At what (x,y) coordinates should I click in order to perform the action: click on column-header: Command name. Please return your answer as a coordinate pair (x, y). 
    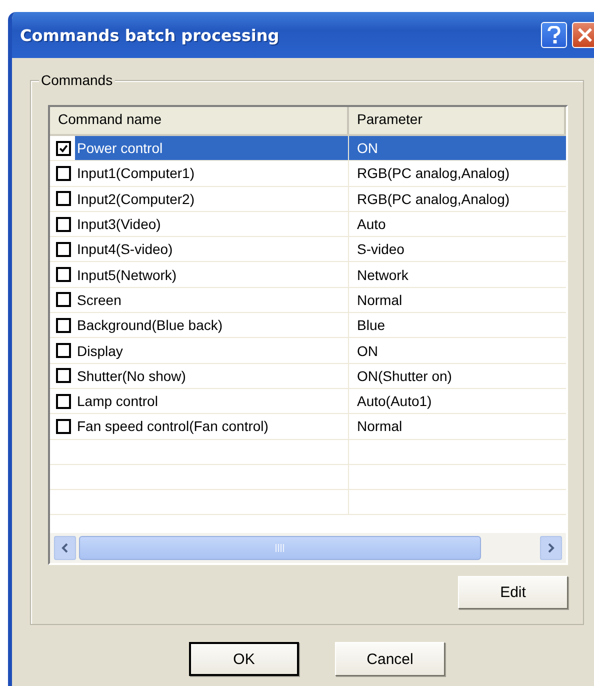
    Looking at the image, I should click on (199, 120).